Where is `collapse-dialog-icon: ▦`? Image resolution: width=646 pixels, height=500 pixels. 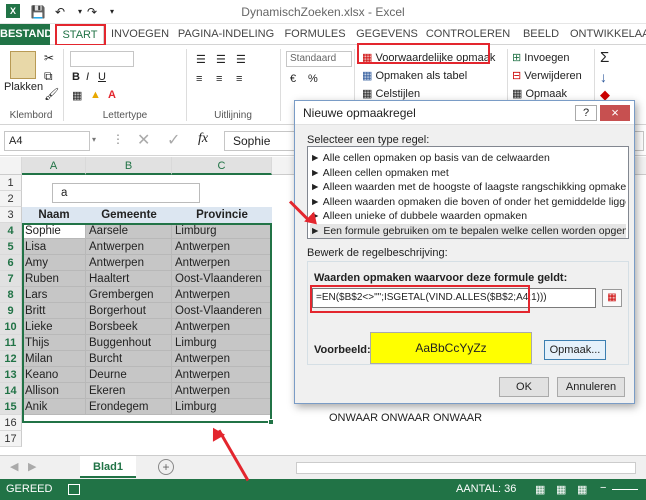
collapse-dialog-icon: ▦ is located at coordinates (612, 298).